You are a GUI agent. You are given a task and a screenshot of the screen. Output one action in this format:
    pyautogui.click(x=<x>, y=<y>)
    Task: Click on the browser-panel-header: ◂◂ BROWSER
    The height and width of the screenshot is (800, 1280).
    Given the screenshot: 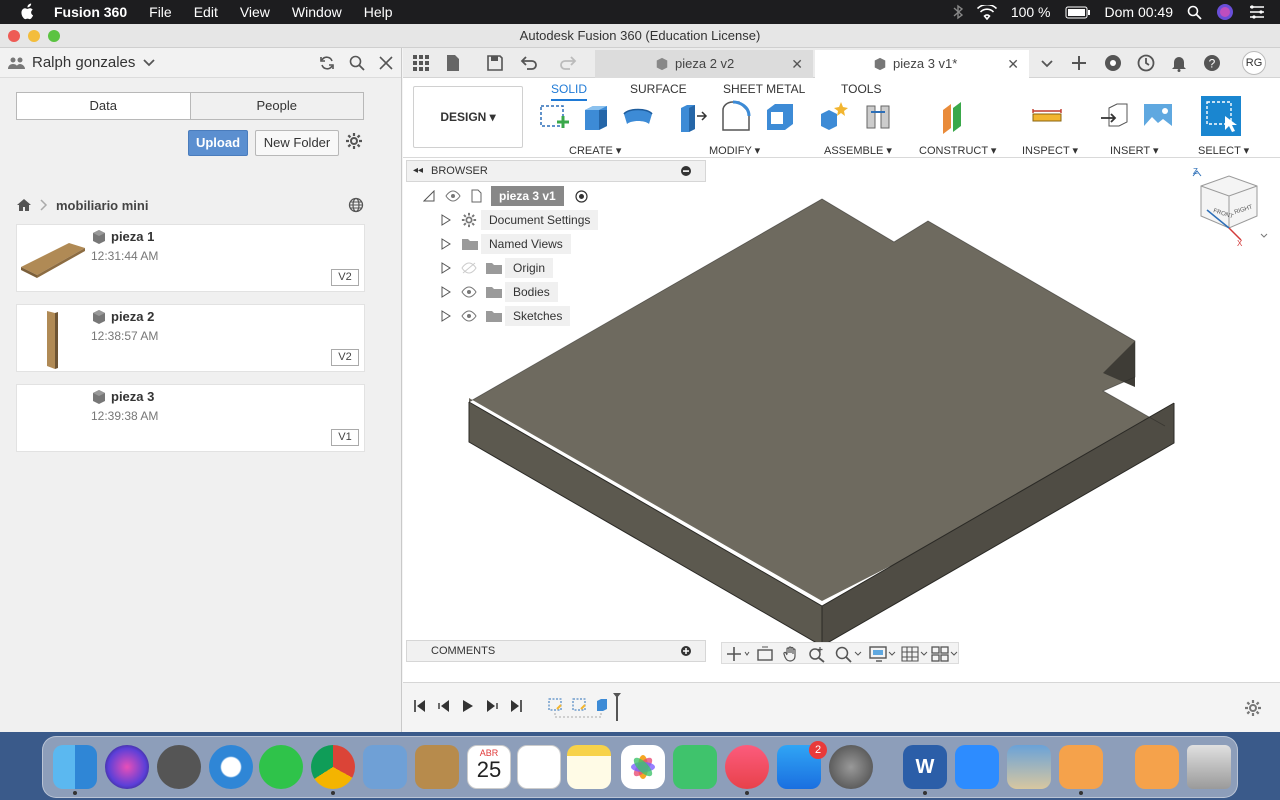 What is the action you would take?
    pyautogui.click(x=556, y=171)
    